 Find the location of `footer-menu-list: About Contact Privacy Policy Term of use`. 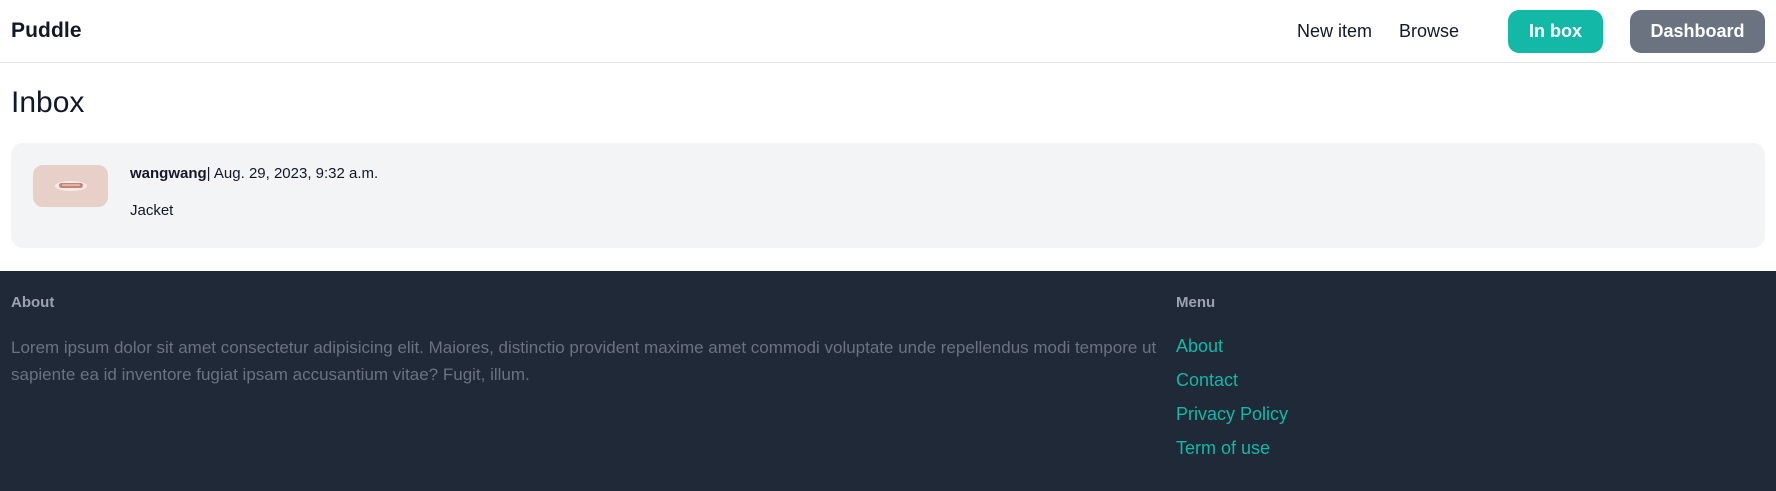

footer-menu-list: About Contact Privacy Policy Term of use is located at coordinates (1232, 402).